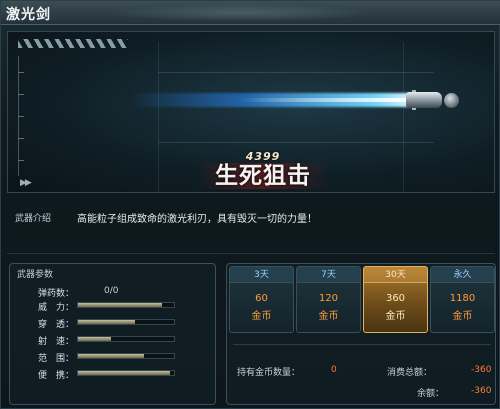  What do you see at coordinates (328, 275) in the screenshot?
I see `price-option-duration: 7天` at bounding box center [328, 275].